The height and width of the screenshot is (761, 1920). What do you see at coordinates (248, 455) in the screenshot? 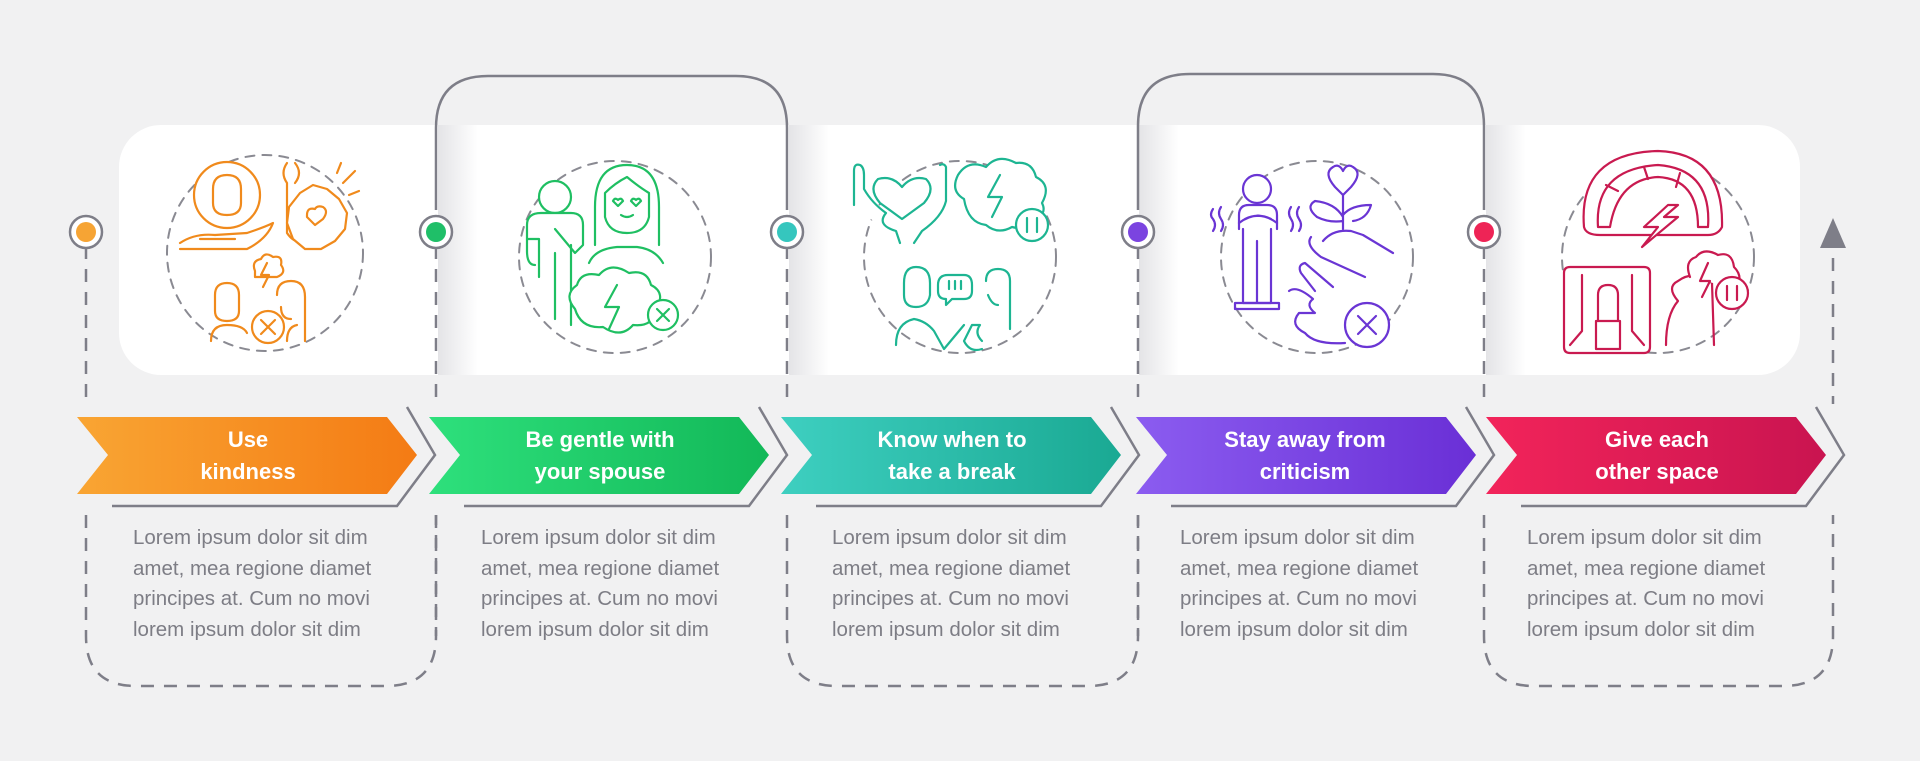
I see `step-title: Use kindness` at bounding box center [248, 455].